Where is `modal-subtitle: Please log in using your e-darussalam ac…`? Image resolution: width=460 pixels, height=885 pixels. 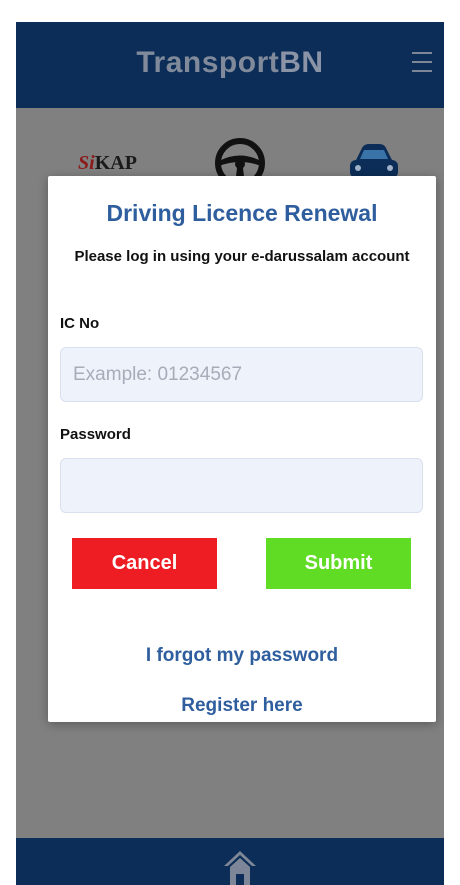
modal-subtitle: Please log in using your e-darussalam ac… is located at coordinates (242, 256).